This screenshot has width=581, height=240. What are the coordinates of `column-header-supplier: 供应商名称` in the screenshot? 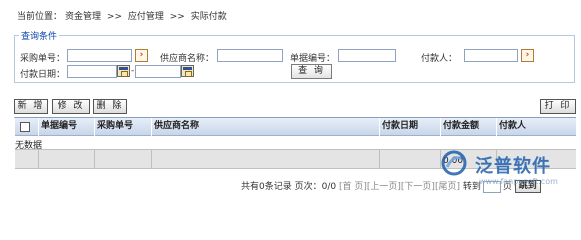 It's located at (175, 127).